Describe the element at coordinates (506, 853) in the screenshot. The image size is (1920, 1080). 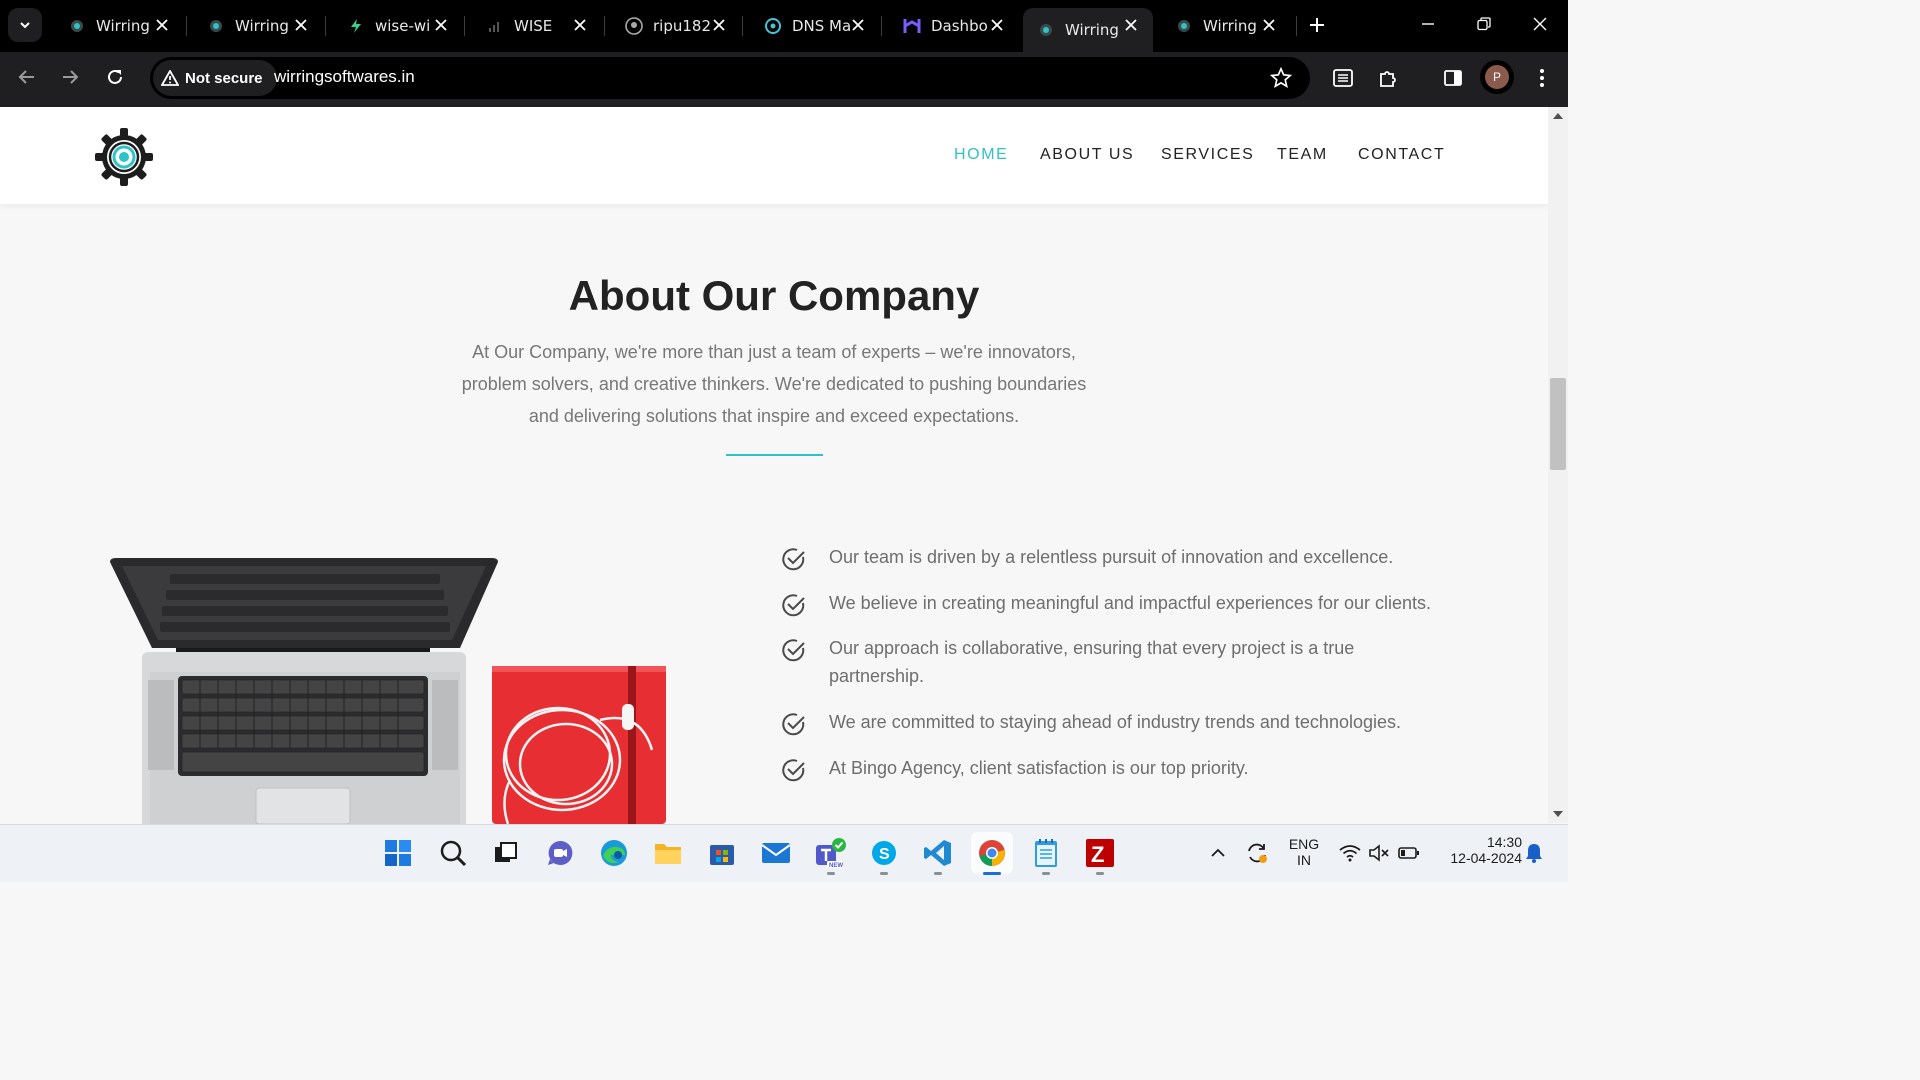
I see `task-view-button` at that location.